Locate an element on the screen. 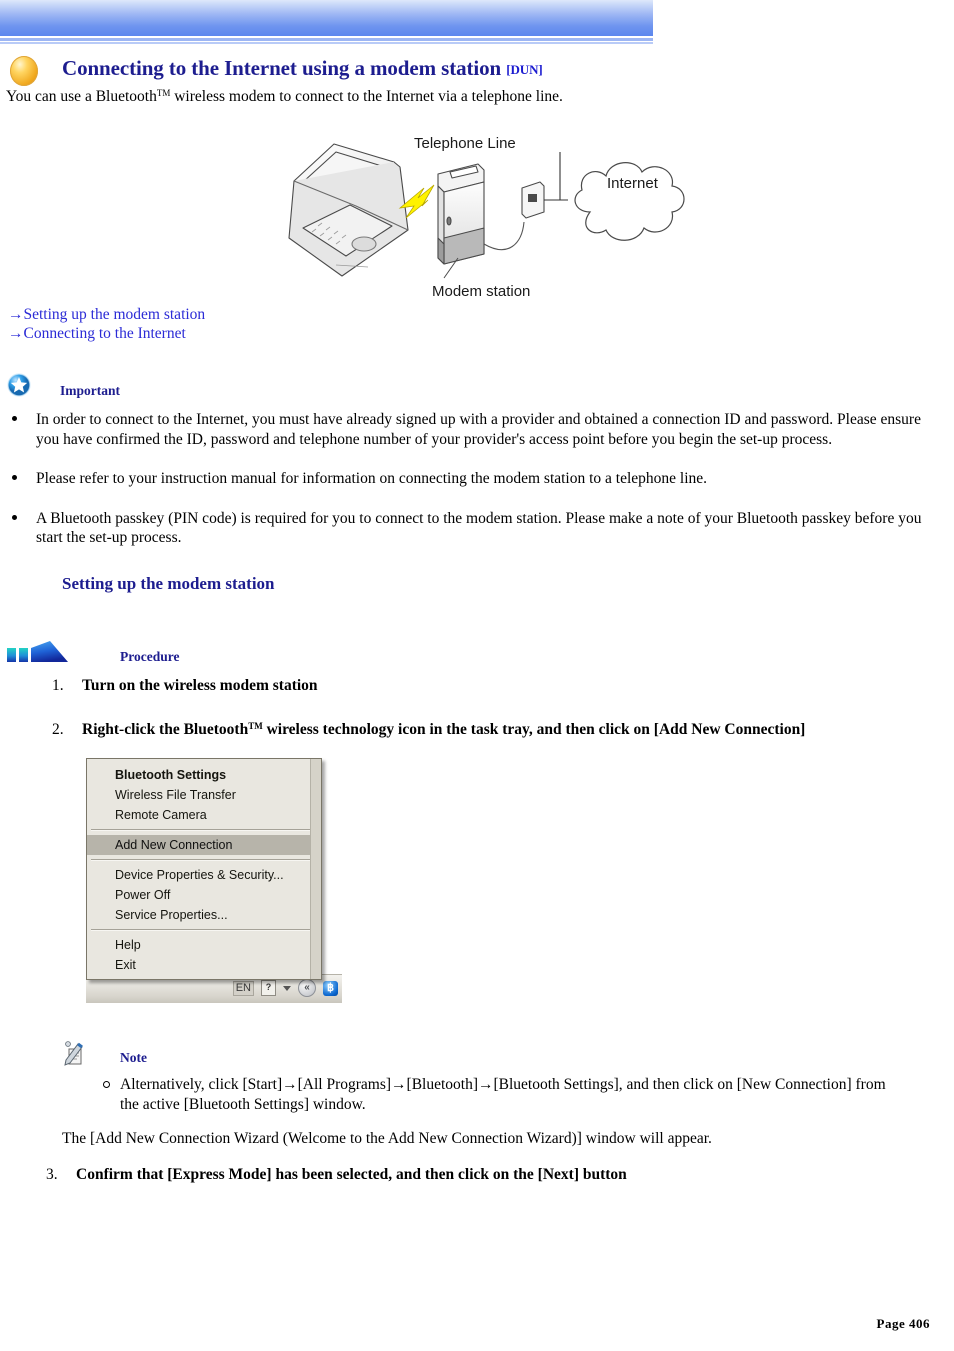  step-number: 2. is located at coordinates (58, 729).